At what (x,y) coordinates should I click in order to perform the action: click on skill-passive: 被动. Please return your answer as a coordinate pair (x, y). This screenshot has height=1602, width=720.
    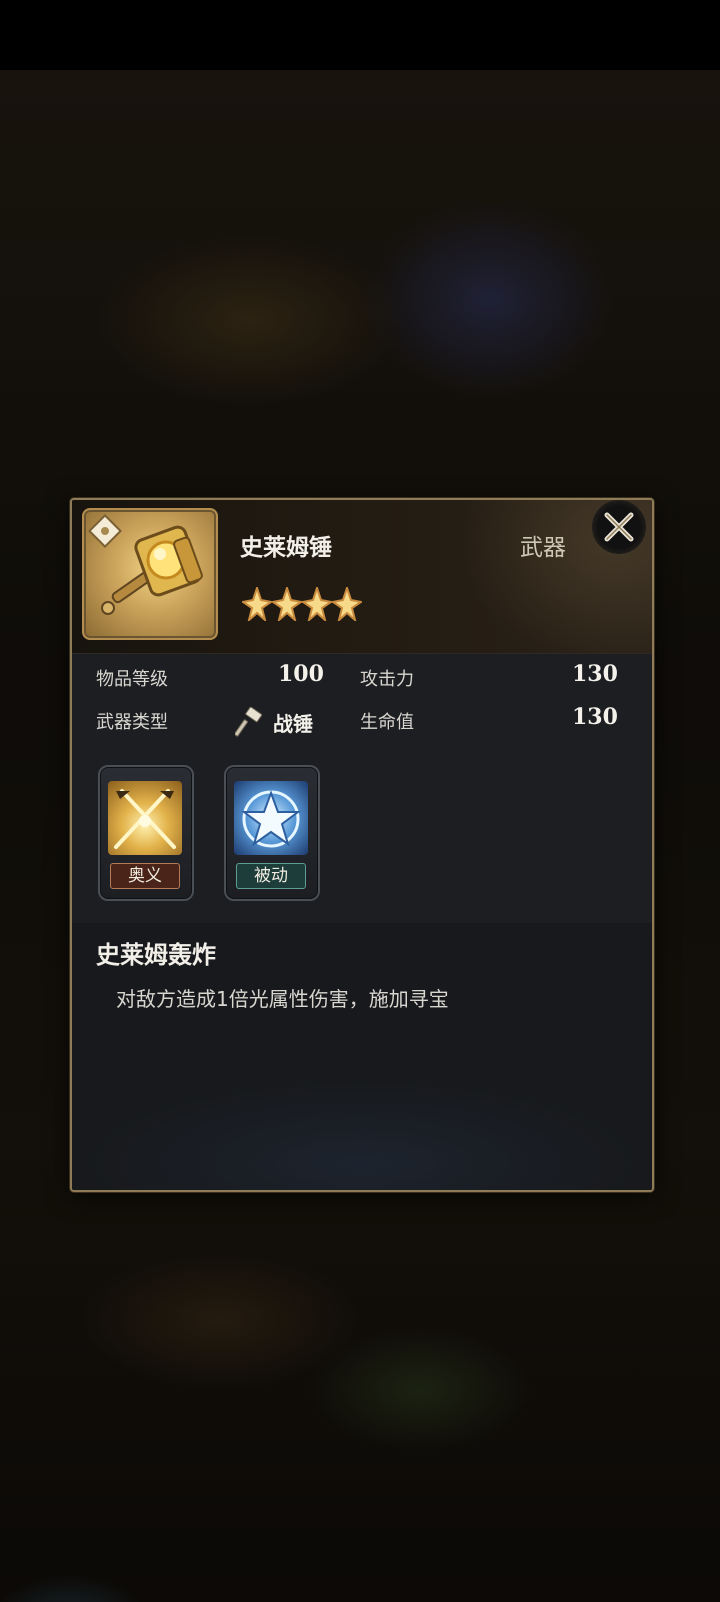
    Looking at the image, I should click on (272, 833).